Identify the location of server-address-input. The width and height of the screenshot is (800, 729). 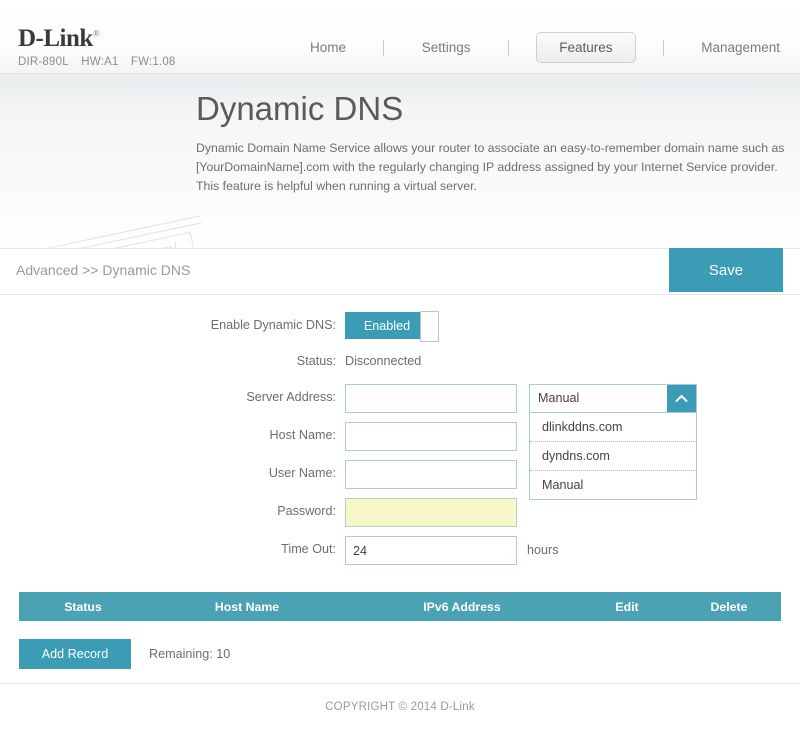
(431, 398).